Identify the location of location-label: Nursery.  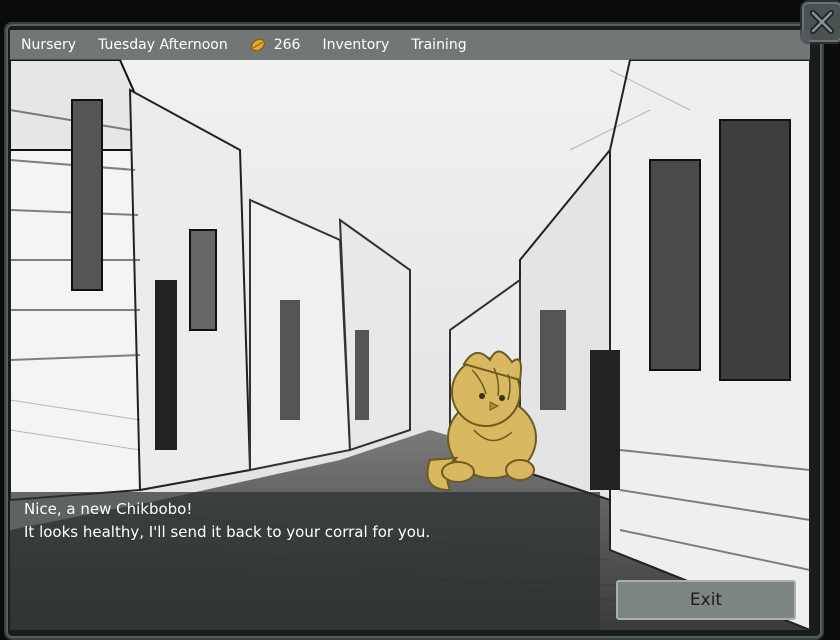
(49, 45).